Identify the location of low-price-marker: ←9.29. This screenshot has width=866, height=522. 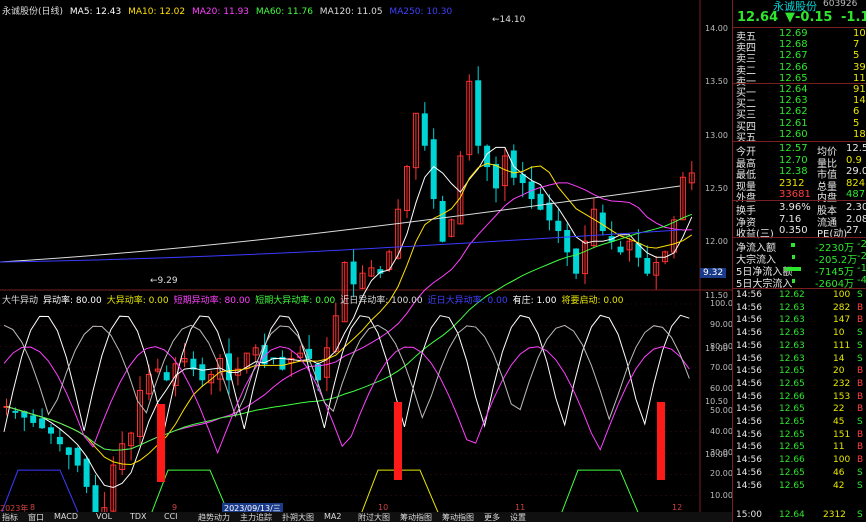
(164, 281).